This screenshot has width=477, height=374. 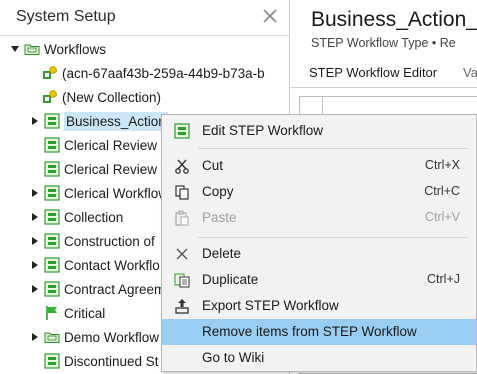 What do you see at coordinates (109, 241) in the screenshot?
I see `tree-item-label: Construction of` at bounding box center [109, 241].